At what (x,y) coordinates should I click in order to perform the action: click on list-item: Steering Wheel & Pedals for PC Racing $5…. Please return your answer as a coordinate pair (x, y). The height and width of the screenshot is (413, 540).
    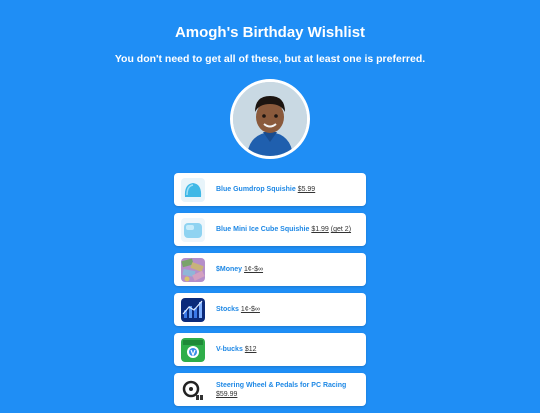
    Looking at the image, I should click on (270, 389).